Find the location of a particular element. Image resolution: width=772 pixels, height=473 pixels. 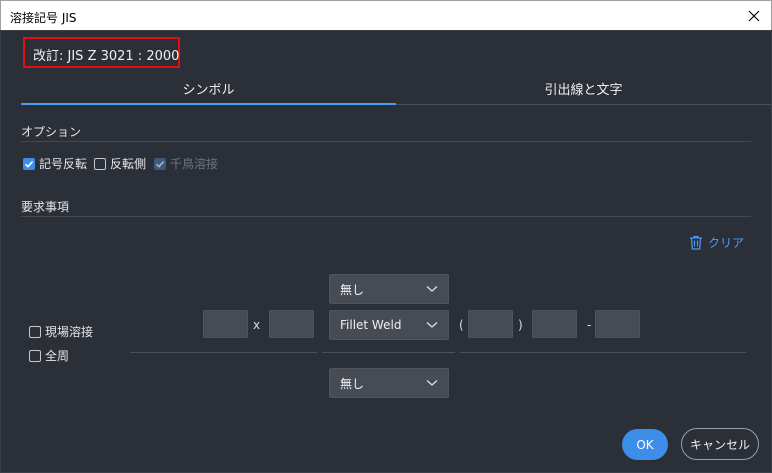

title-bar: 溶接記号 JIS is located at coordinates (386, 15).